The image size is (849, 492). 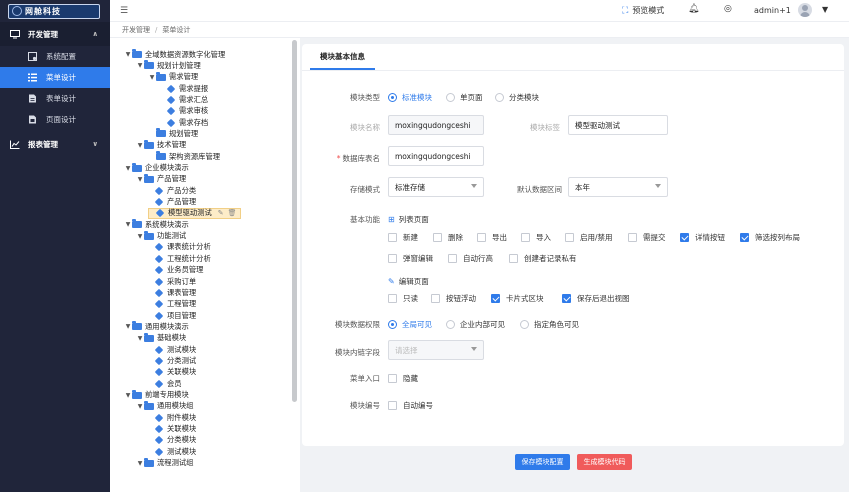 I want to click on tree-node: 工程统计分析, so click(x=179, y=258).